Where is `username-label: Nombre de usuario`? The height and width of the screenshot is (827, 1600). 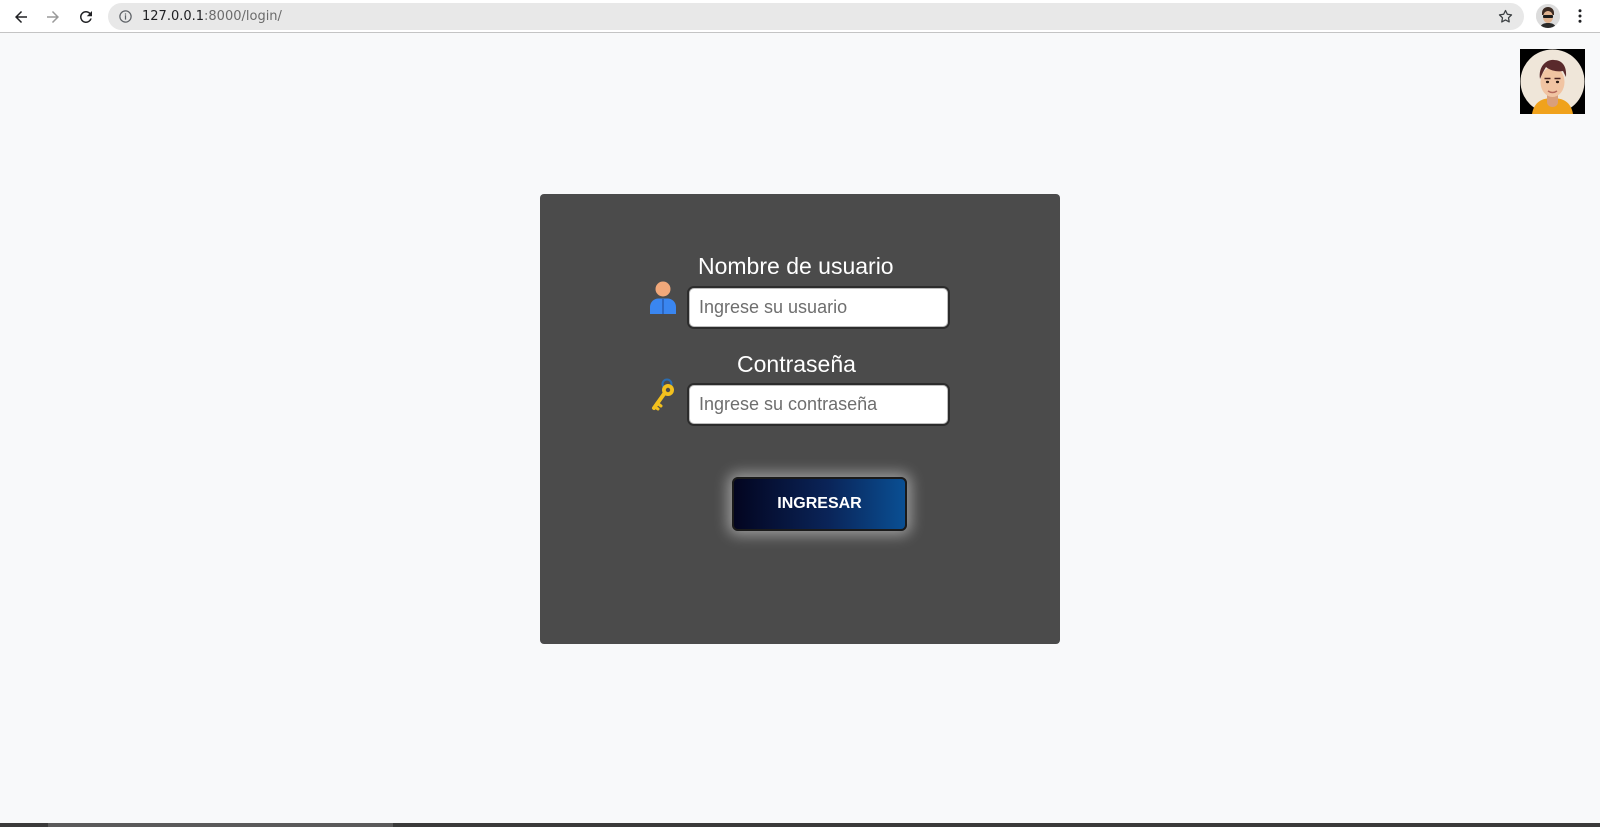
username-label: Nombre de usuario is located at coordinates (796, 266).